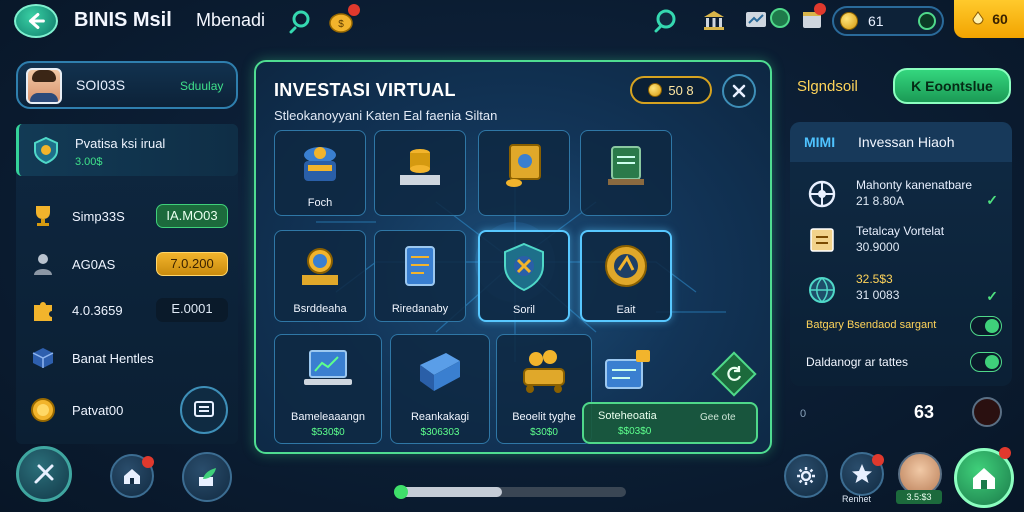  What do you see at coordinates (874, 279) in the screenshot?
I see `item-title: 32.5$3` at bounding box center [874, 279].